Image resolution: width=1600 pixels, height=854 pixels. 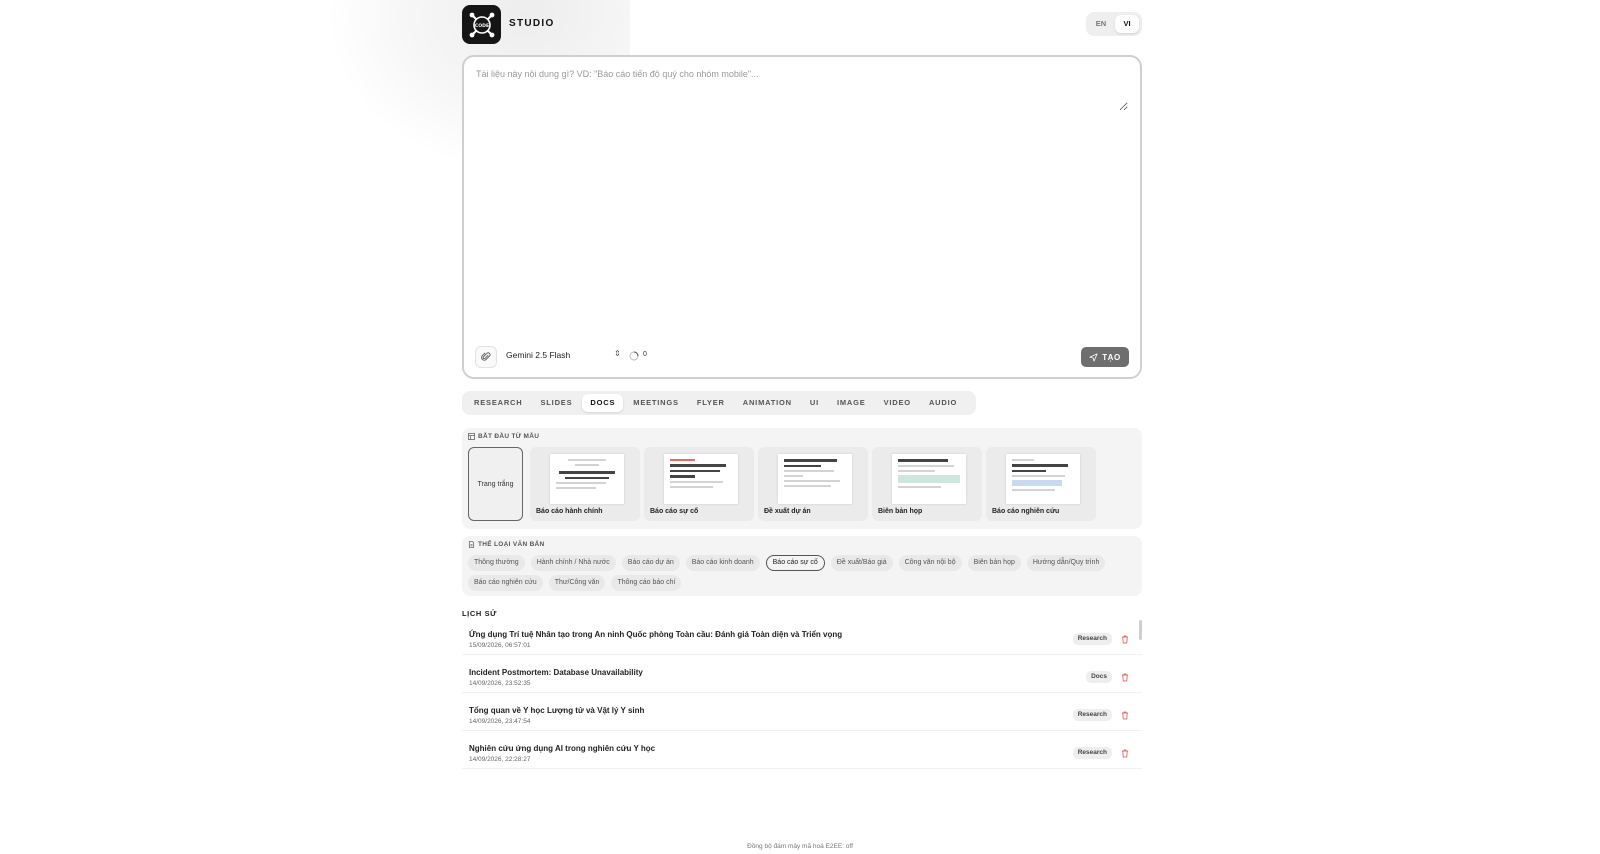 I want to click on template-name: Báo cáo sự cố, so click(x=674, y=511).